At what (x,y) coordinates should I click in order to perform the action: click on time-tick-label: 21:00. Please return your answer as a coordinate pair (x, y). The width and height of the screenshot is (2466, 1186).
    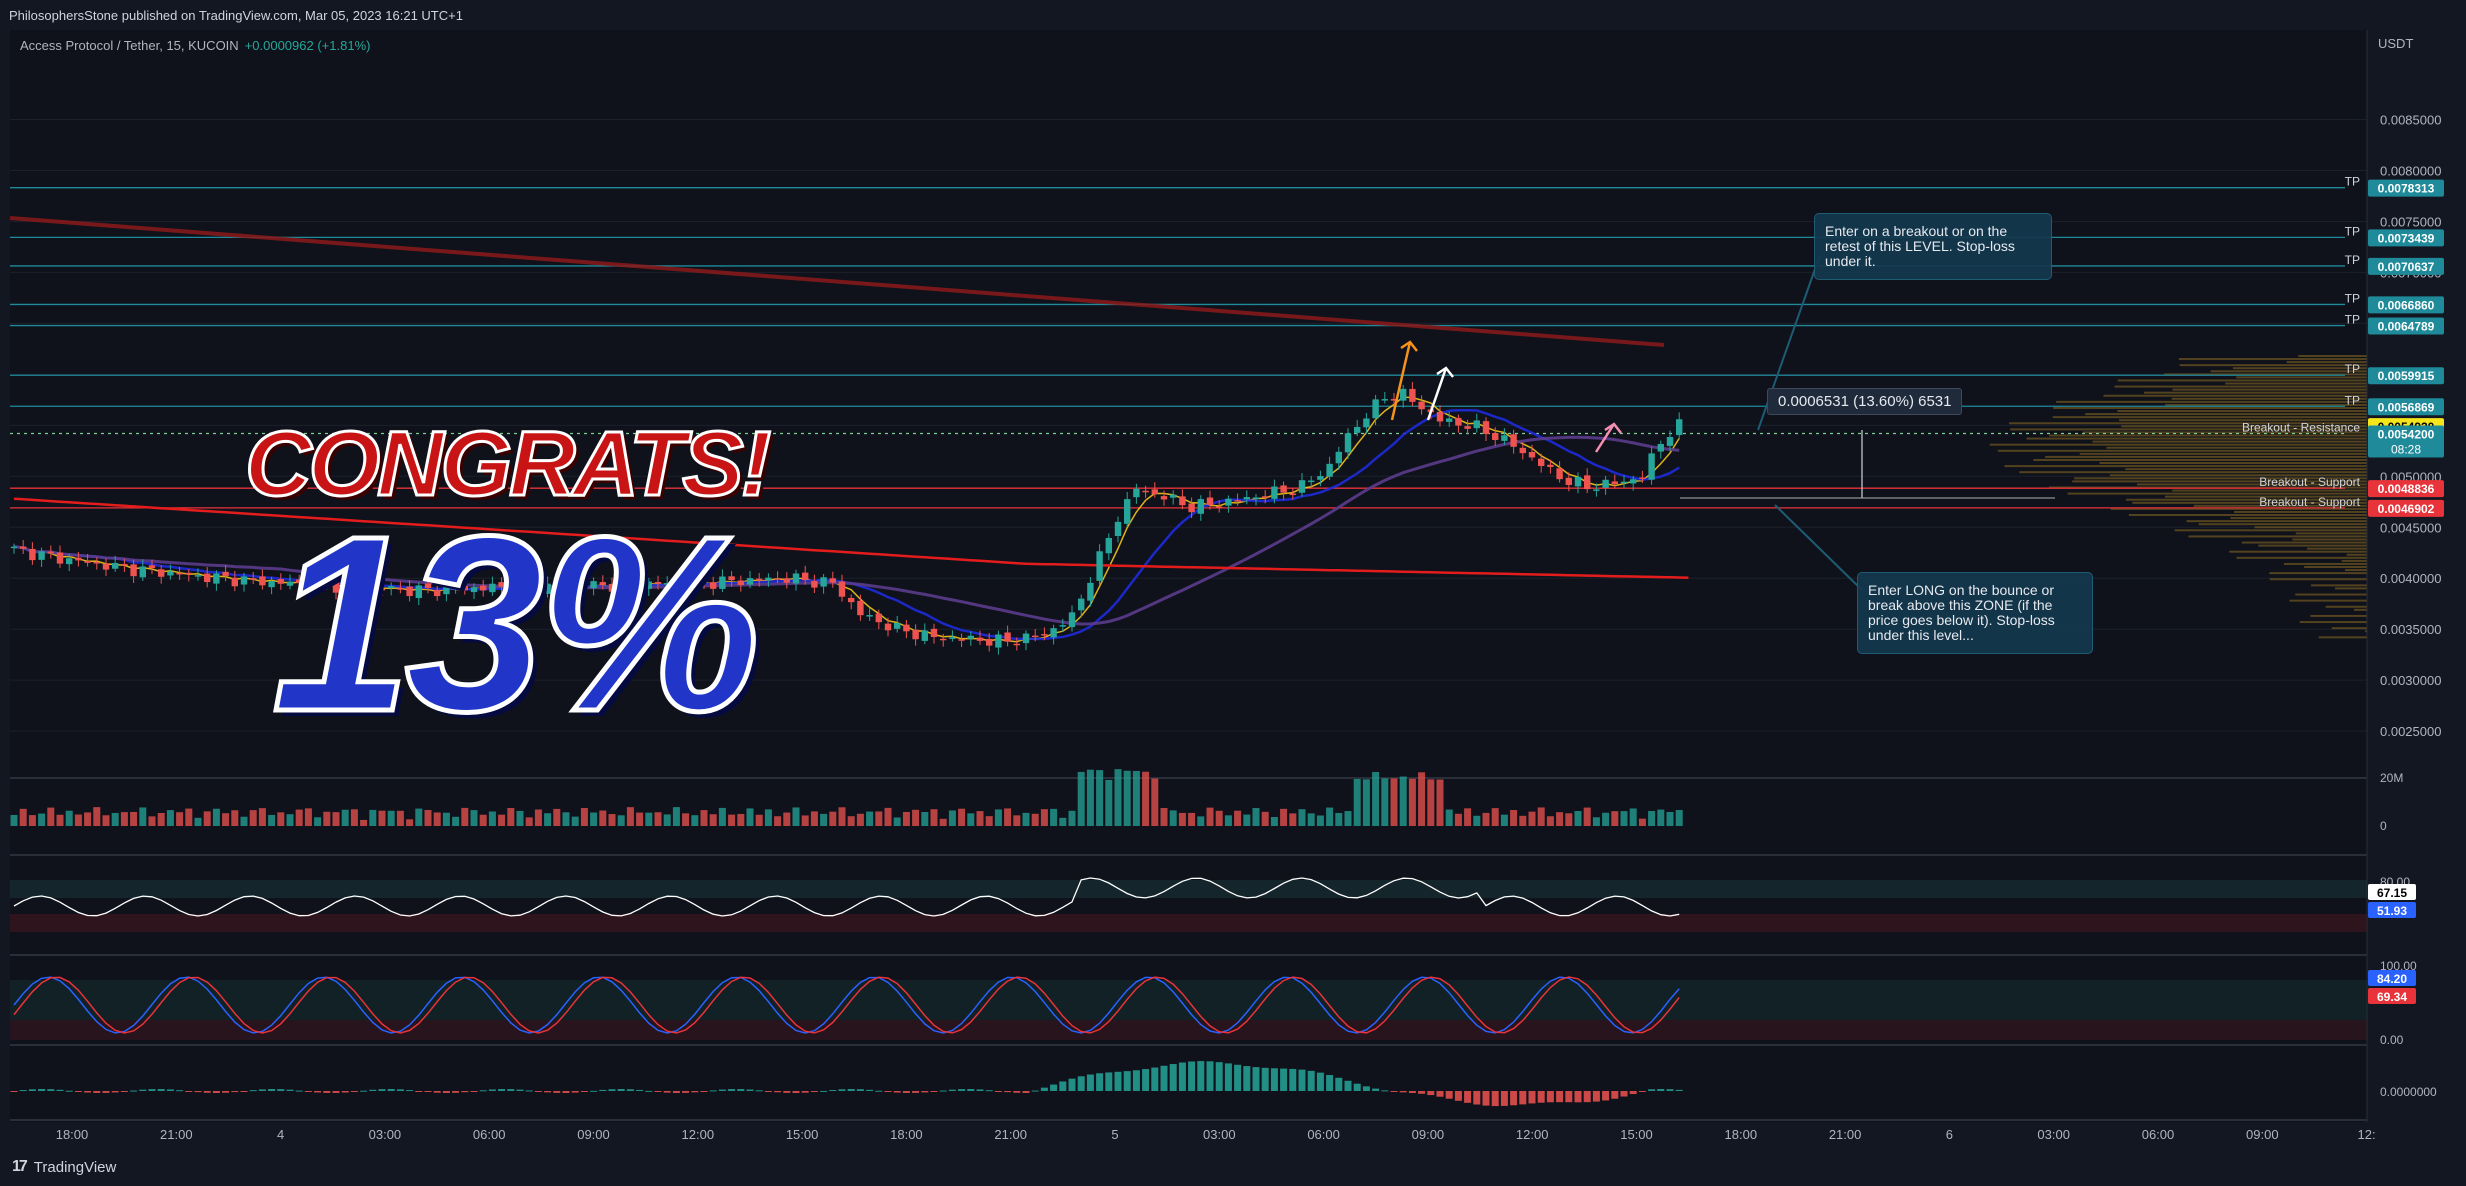
    Looking at the image, I should click on (176, 1134).